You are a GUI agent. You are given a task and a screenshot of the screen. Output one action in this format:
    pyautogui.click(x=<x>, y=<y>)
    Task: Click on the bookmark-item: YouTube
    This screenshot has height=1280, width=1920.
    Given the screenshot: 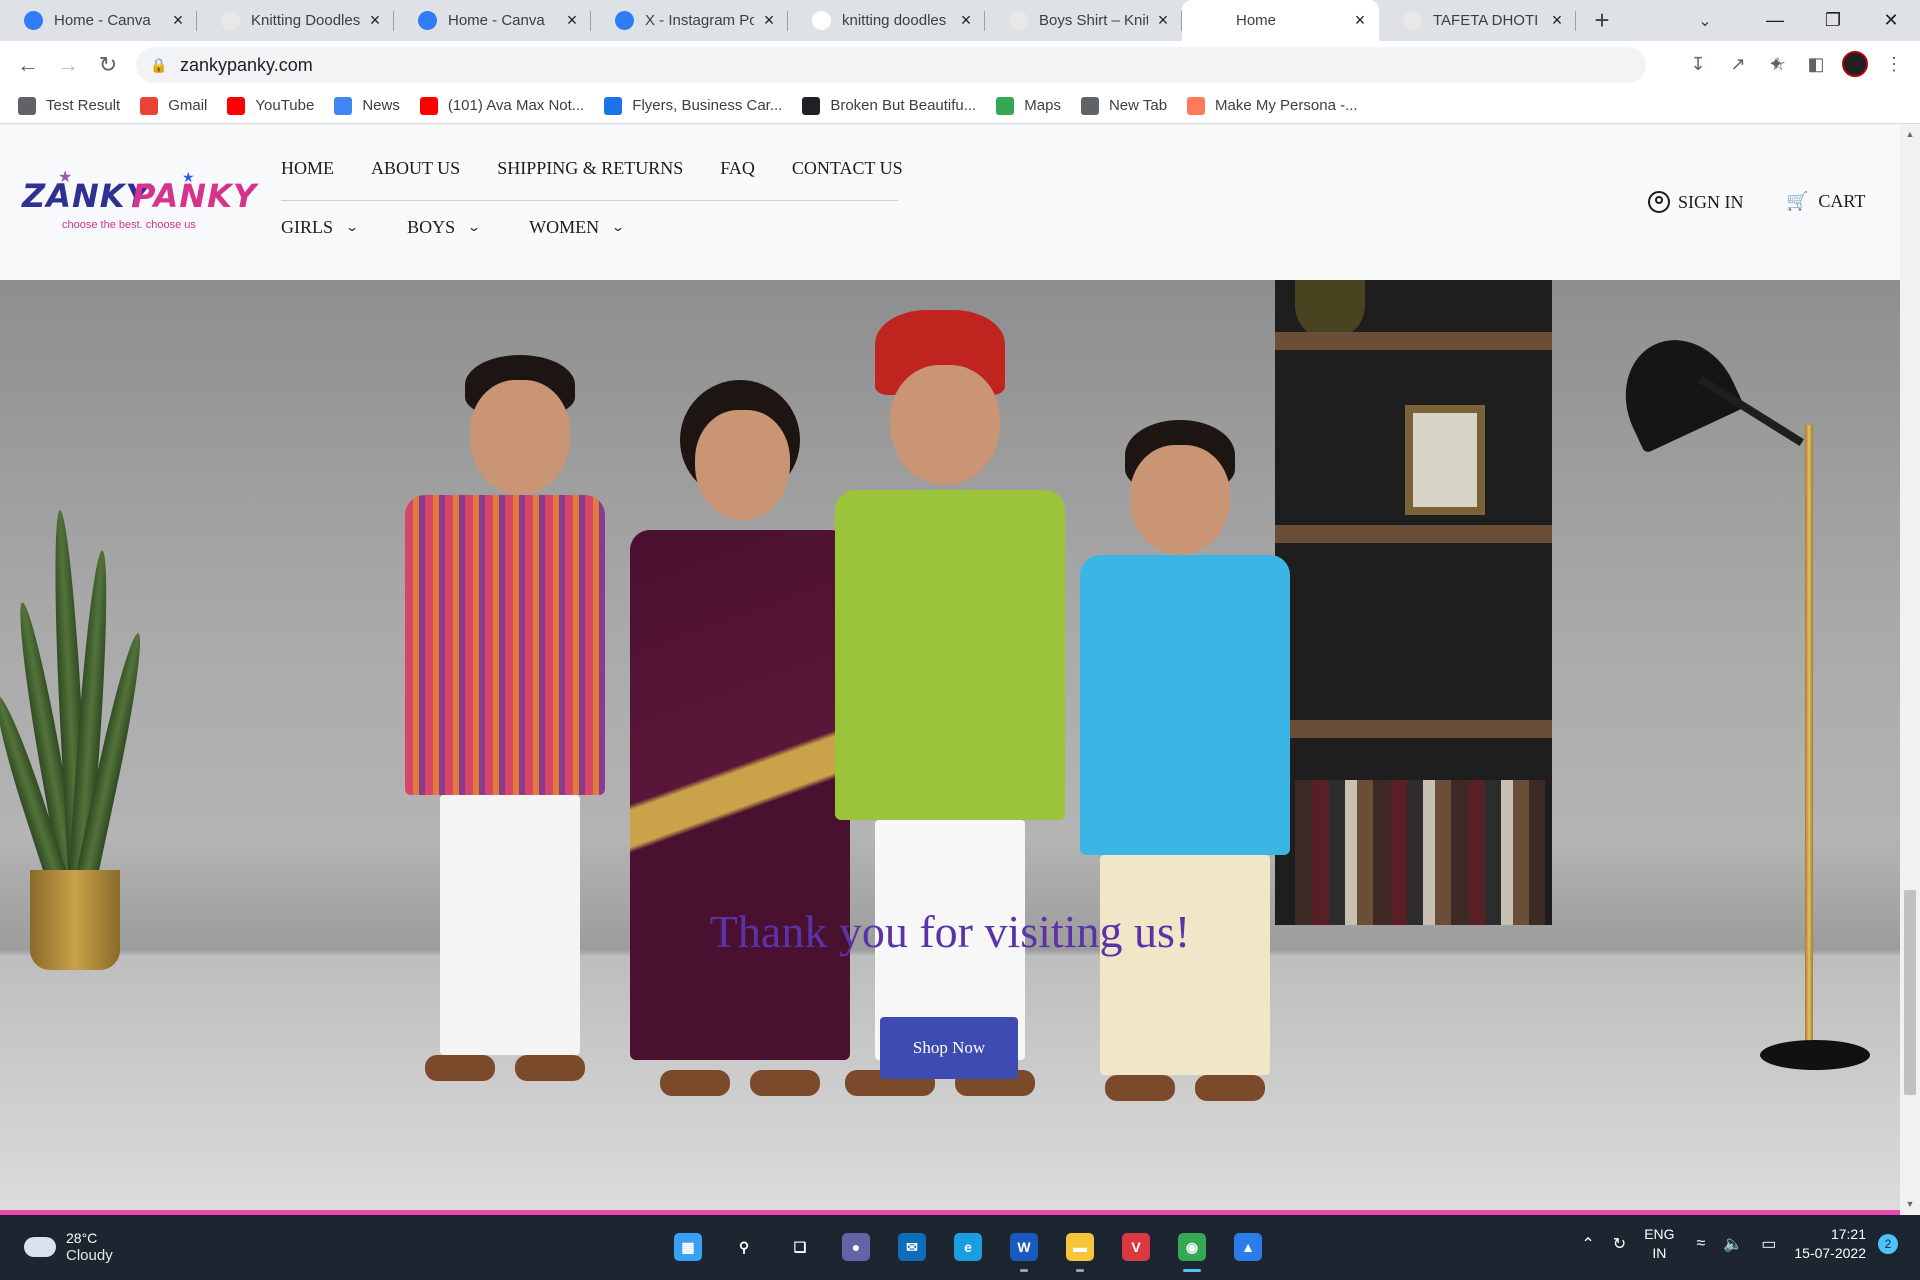 What is the action you would take?
    pyautogui.click(x=271, y=105)
    